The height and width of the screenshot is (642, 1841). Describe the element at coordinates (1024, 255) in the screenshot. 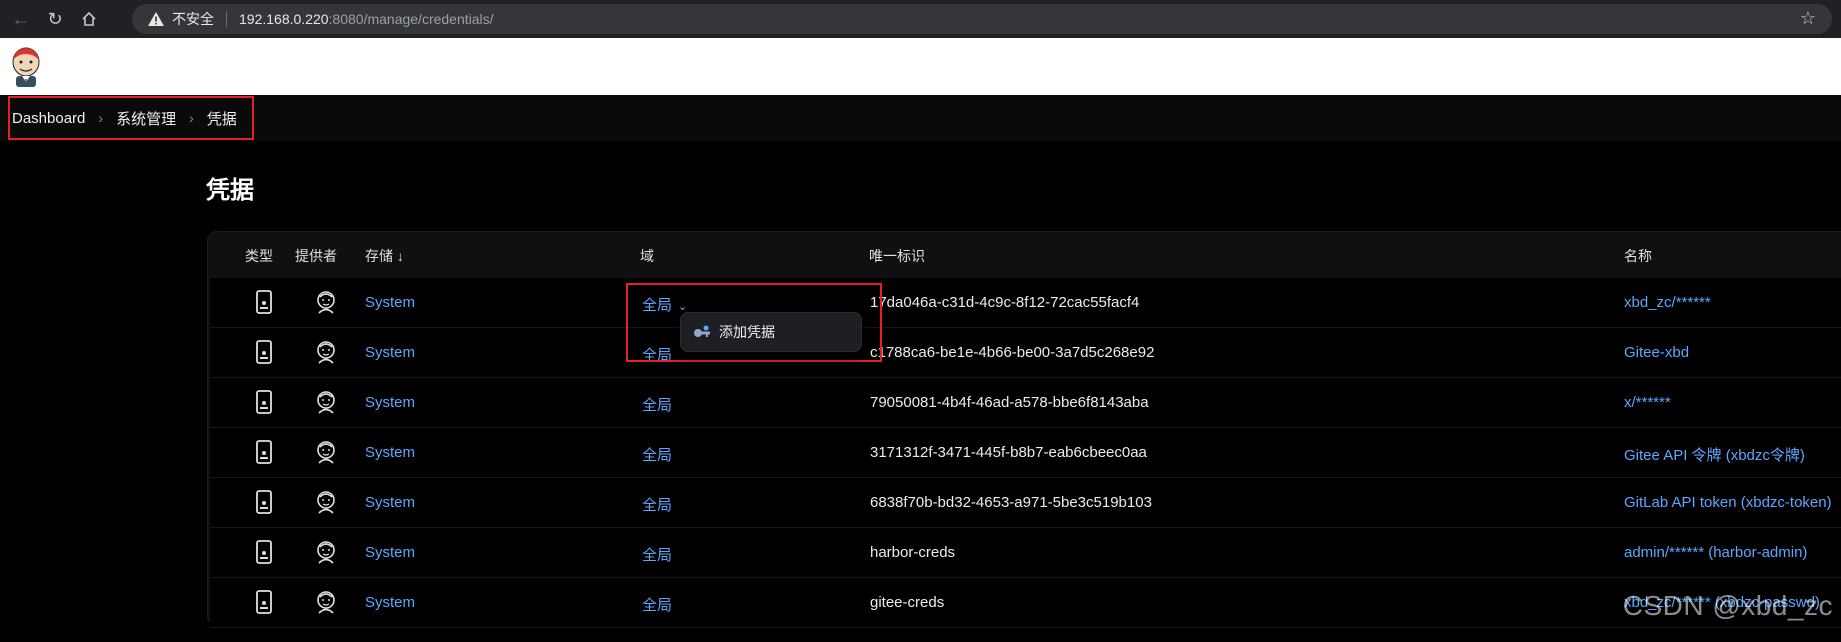

I see `table-header: 类型 提供者 存储 ↓ 域 唯一标识 名称` at that location.